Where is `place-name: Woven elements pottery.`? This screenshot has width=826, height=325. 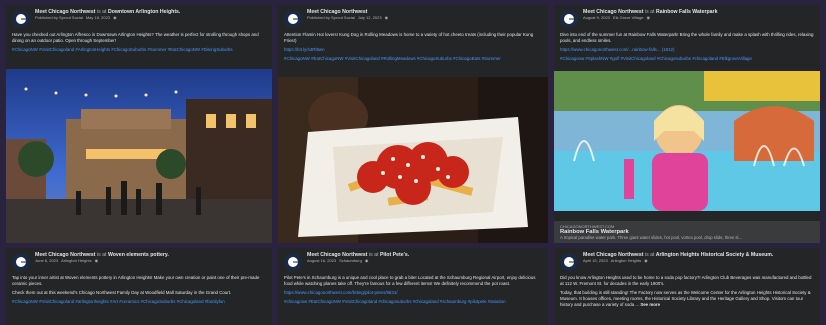
place-name: Woven elements pottery. is located at coordinates (138, 255).